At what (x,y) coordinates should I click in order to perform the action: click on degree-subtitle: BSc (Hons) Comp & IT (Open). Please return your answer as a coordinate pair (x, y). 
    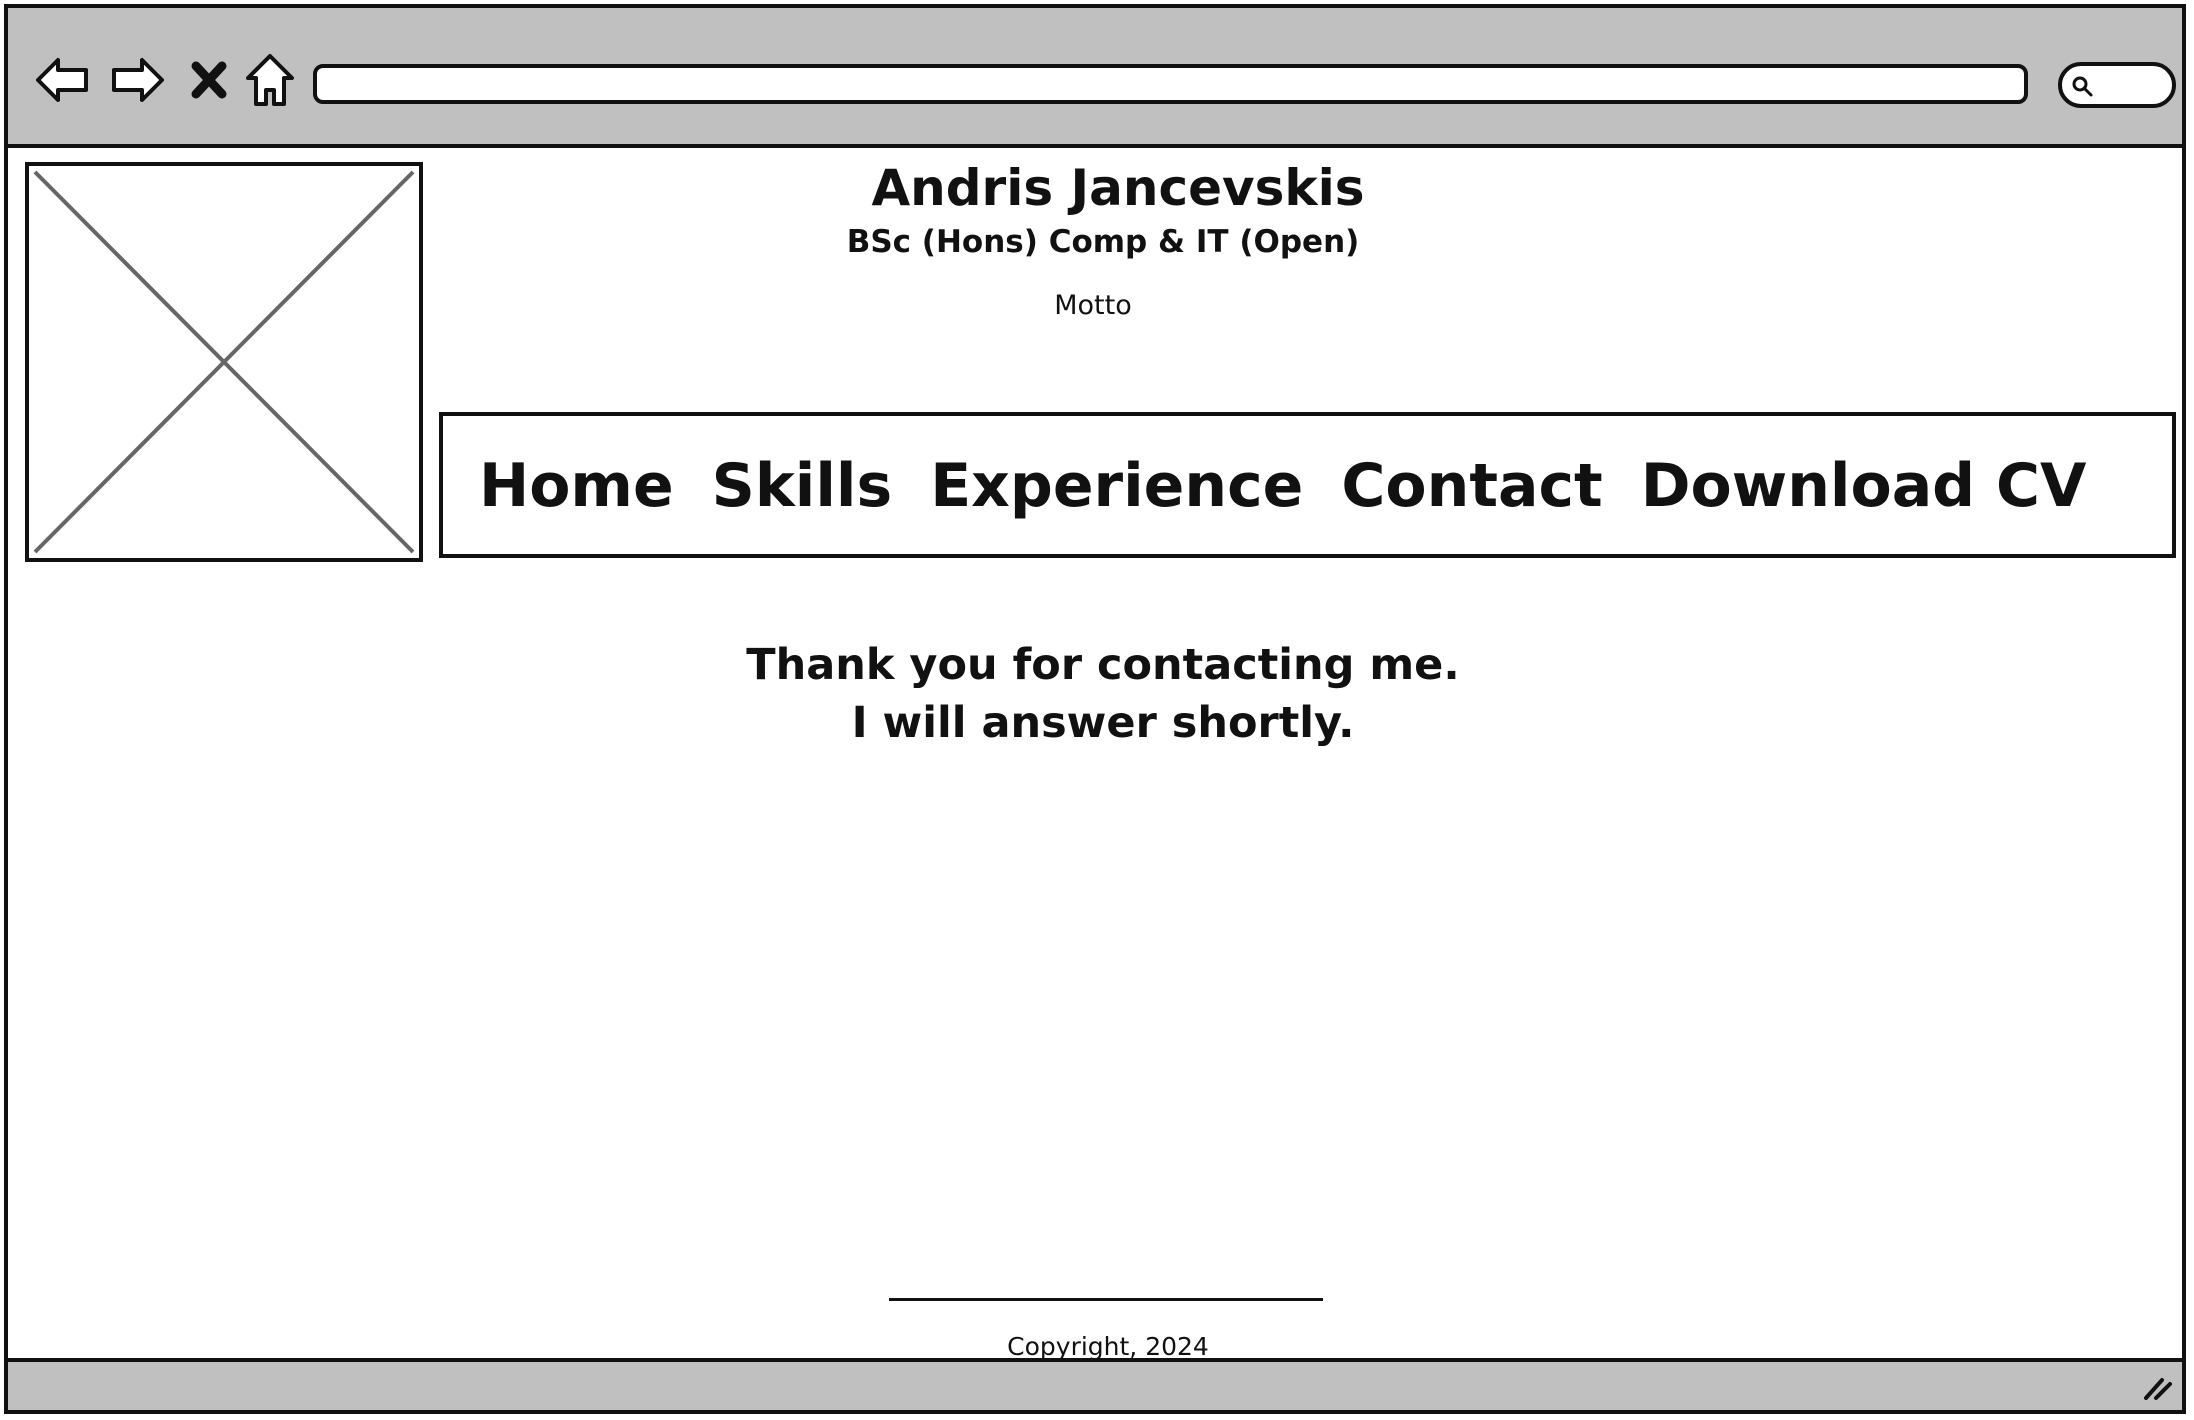
    Looking at the image, I should click on (1103, 242).